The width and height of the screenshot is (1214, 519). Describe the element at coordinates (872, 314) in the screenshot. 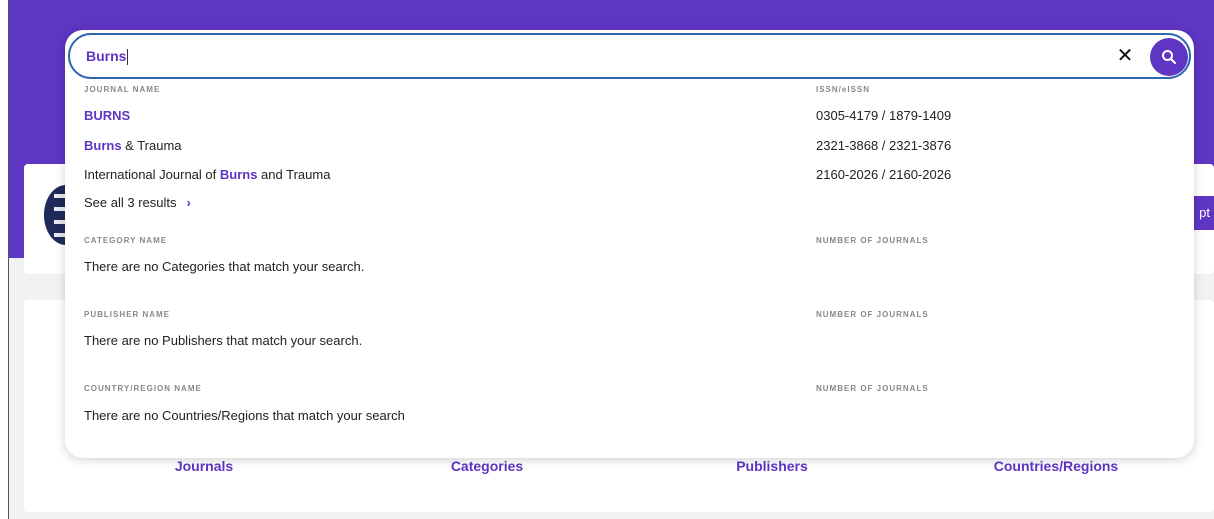

I see `publisher-count-header: NUMBER OF JOURNALS` at that location.